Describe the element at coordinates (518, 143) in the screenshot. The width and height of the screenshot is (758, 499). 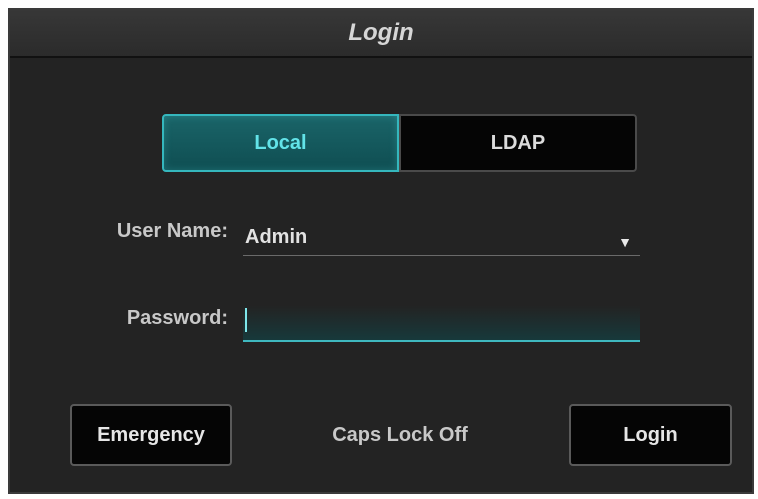
I see `ldap-auth-button: LDAP` at that location.